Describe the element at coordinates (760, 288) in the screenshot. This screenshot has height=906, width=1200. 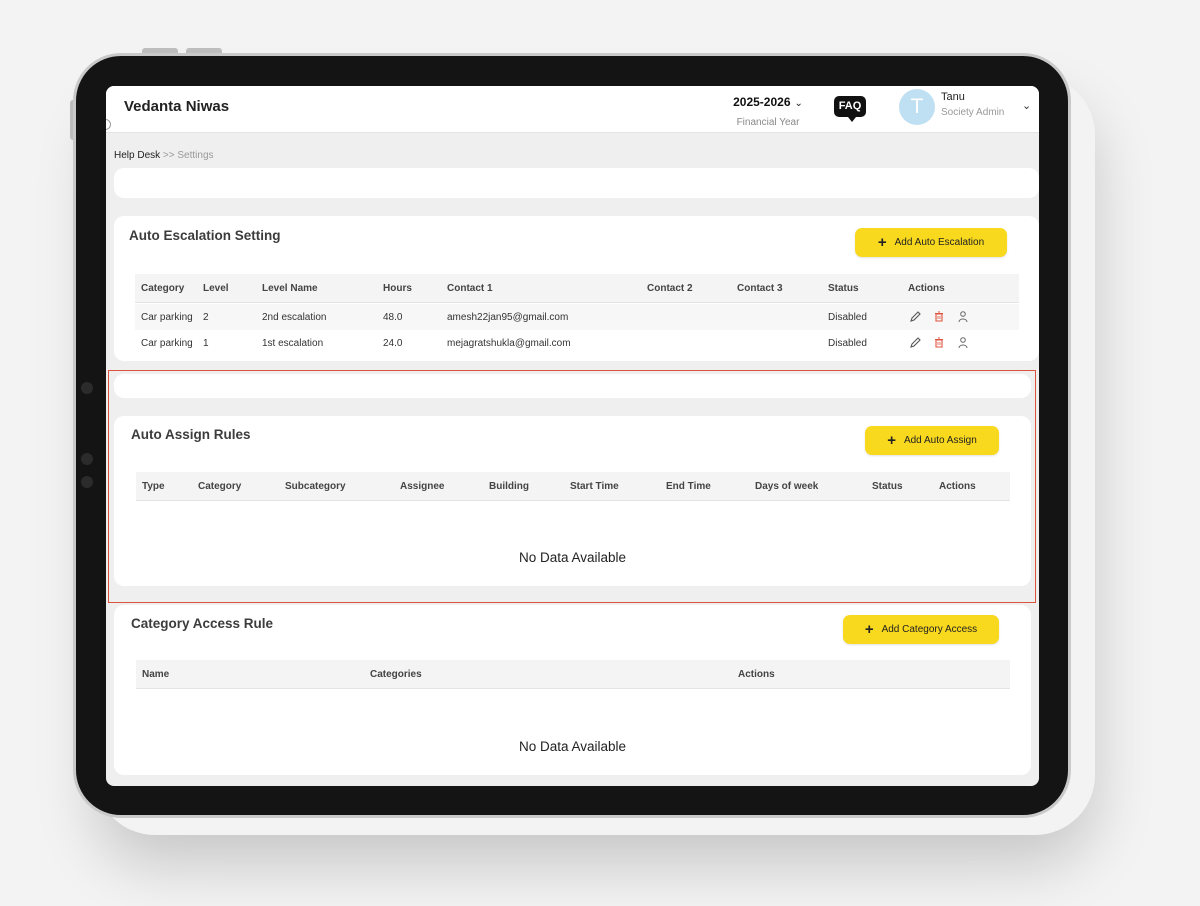
I see `col-contact3: Contact 3` at that location.